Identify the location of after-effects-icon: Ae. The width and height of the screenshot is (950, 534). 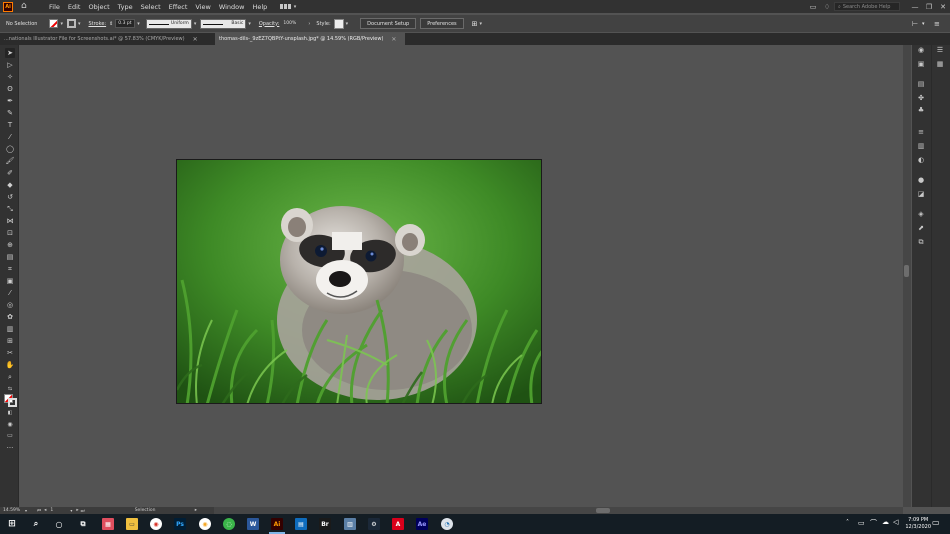
(422, 524).